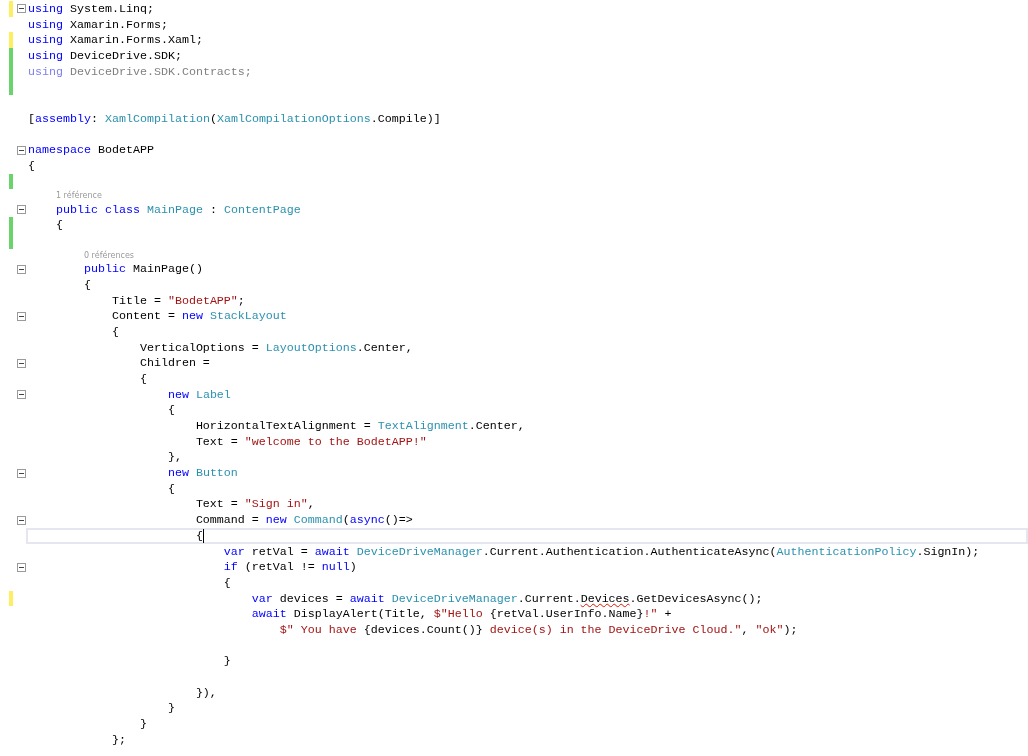  I want to click on code-line: [assembly: XamlCompilation(XamlCompilationOptions.Compile)], so click(234, 118).